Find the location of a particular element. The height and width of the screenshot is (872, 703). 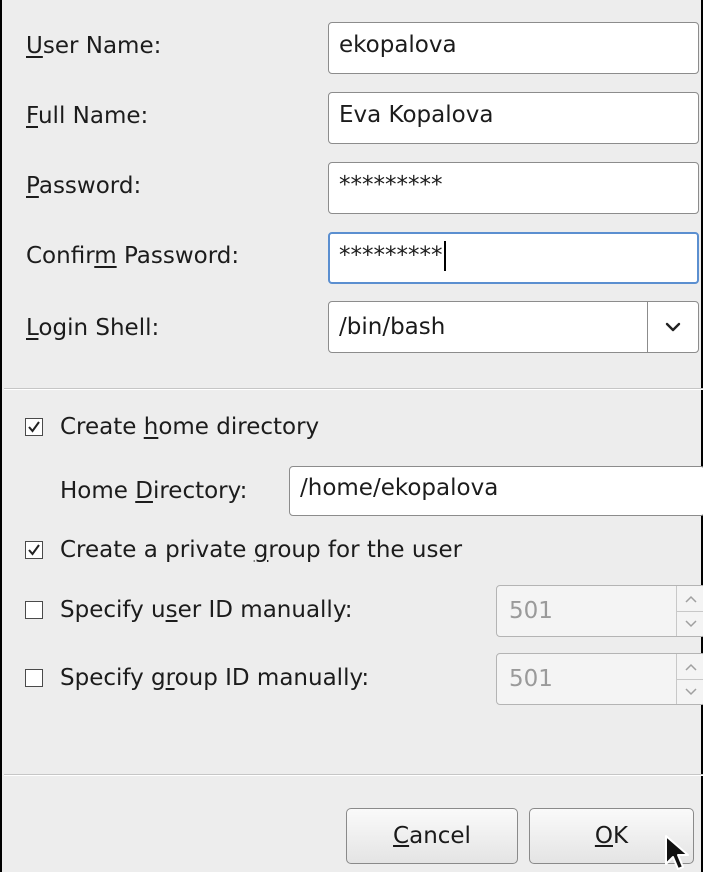

user-id-increment-button is located at coordinates (690, 599).